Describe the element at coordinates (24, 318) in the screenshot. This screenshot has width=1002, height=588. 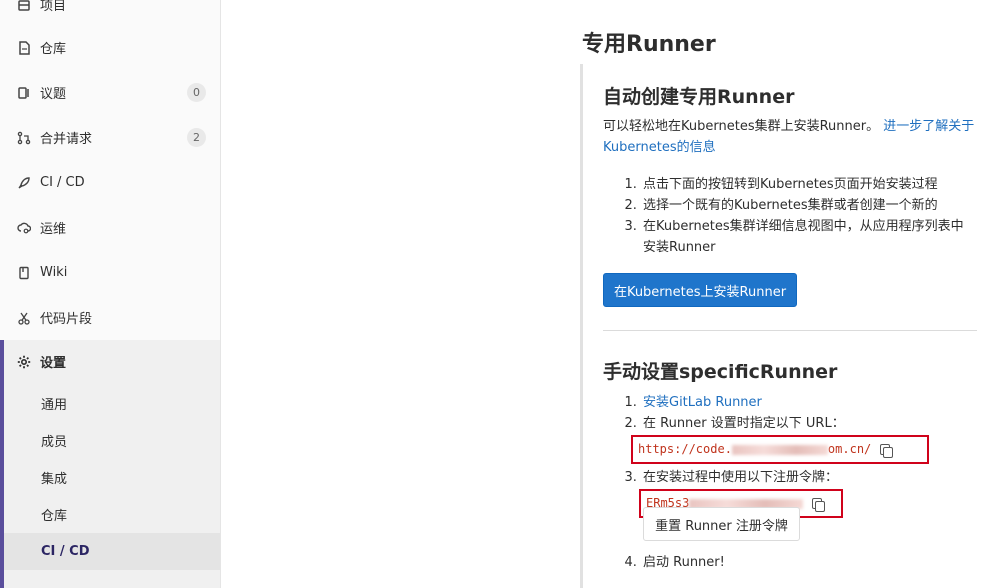
I see `scissors-icon` at that location.